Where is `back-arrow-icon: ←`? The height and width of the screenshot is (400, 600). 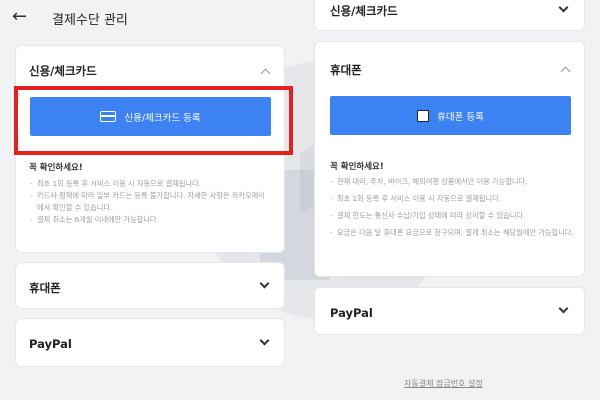 back-arrow-icon: ← is located at coordinates (19, 17).